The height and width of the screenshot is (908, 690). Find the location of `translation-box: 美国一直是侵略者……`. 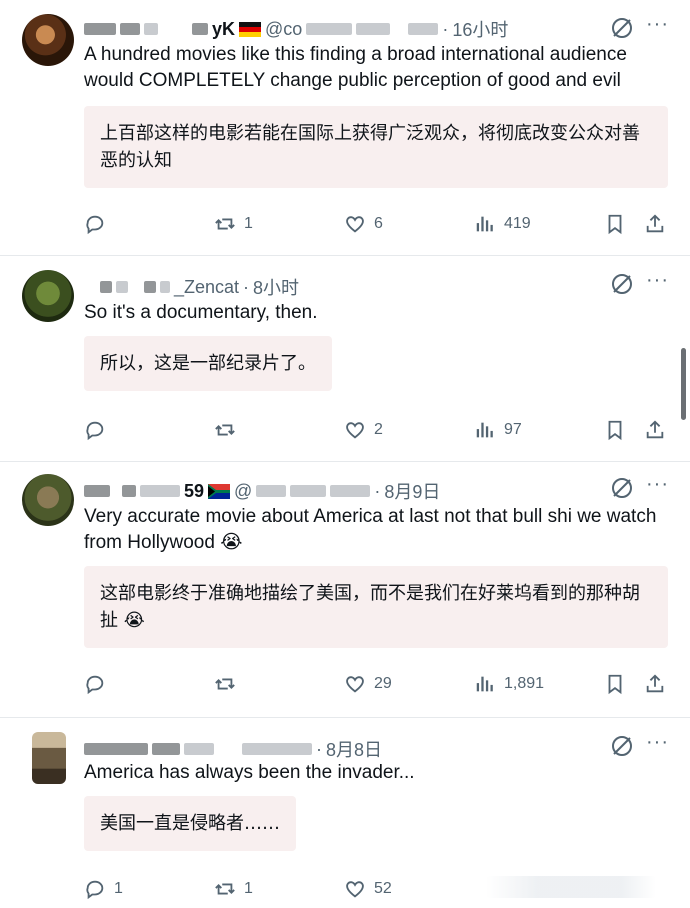

translation-box: 美国一直是侵略者…… is located at coordinates (190, 823).